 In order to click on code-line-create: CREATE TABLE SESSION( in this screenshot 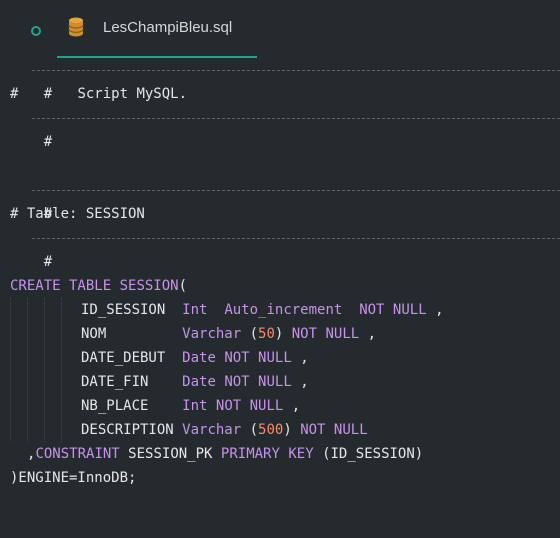, I will do `click(98, 286)`.